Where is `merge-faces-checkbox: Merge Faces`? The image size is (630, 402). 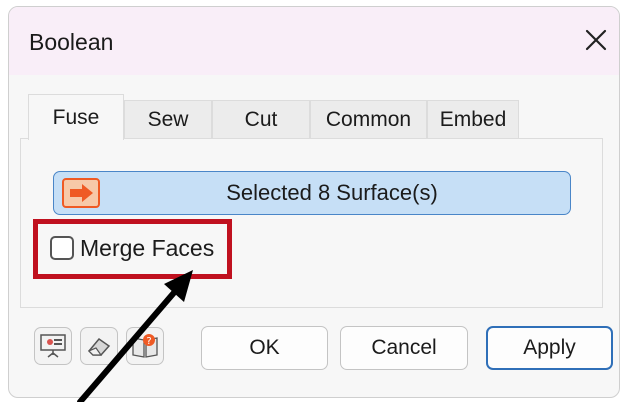
merge-faces-checkbox: Merge Faces is located at coordinates (132, 248).